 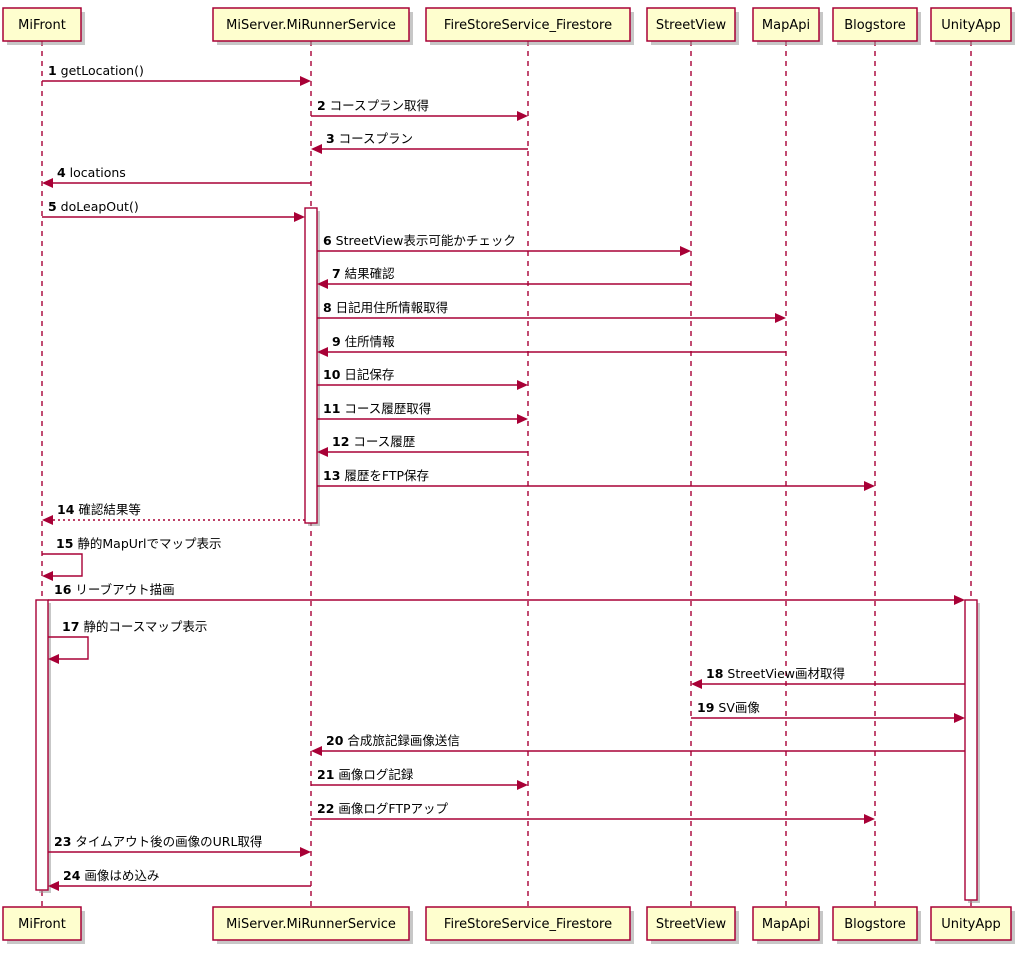 I want to click on message-13: 13 履歴をFTP保存, so click(x=596, y=479).